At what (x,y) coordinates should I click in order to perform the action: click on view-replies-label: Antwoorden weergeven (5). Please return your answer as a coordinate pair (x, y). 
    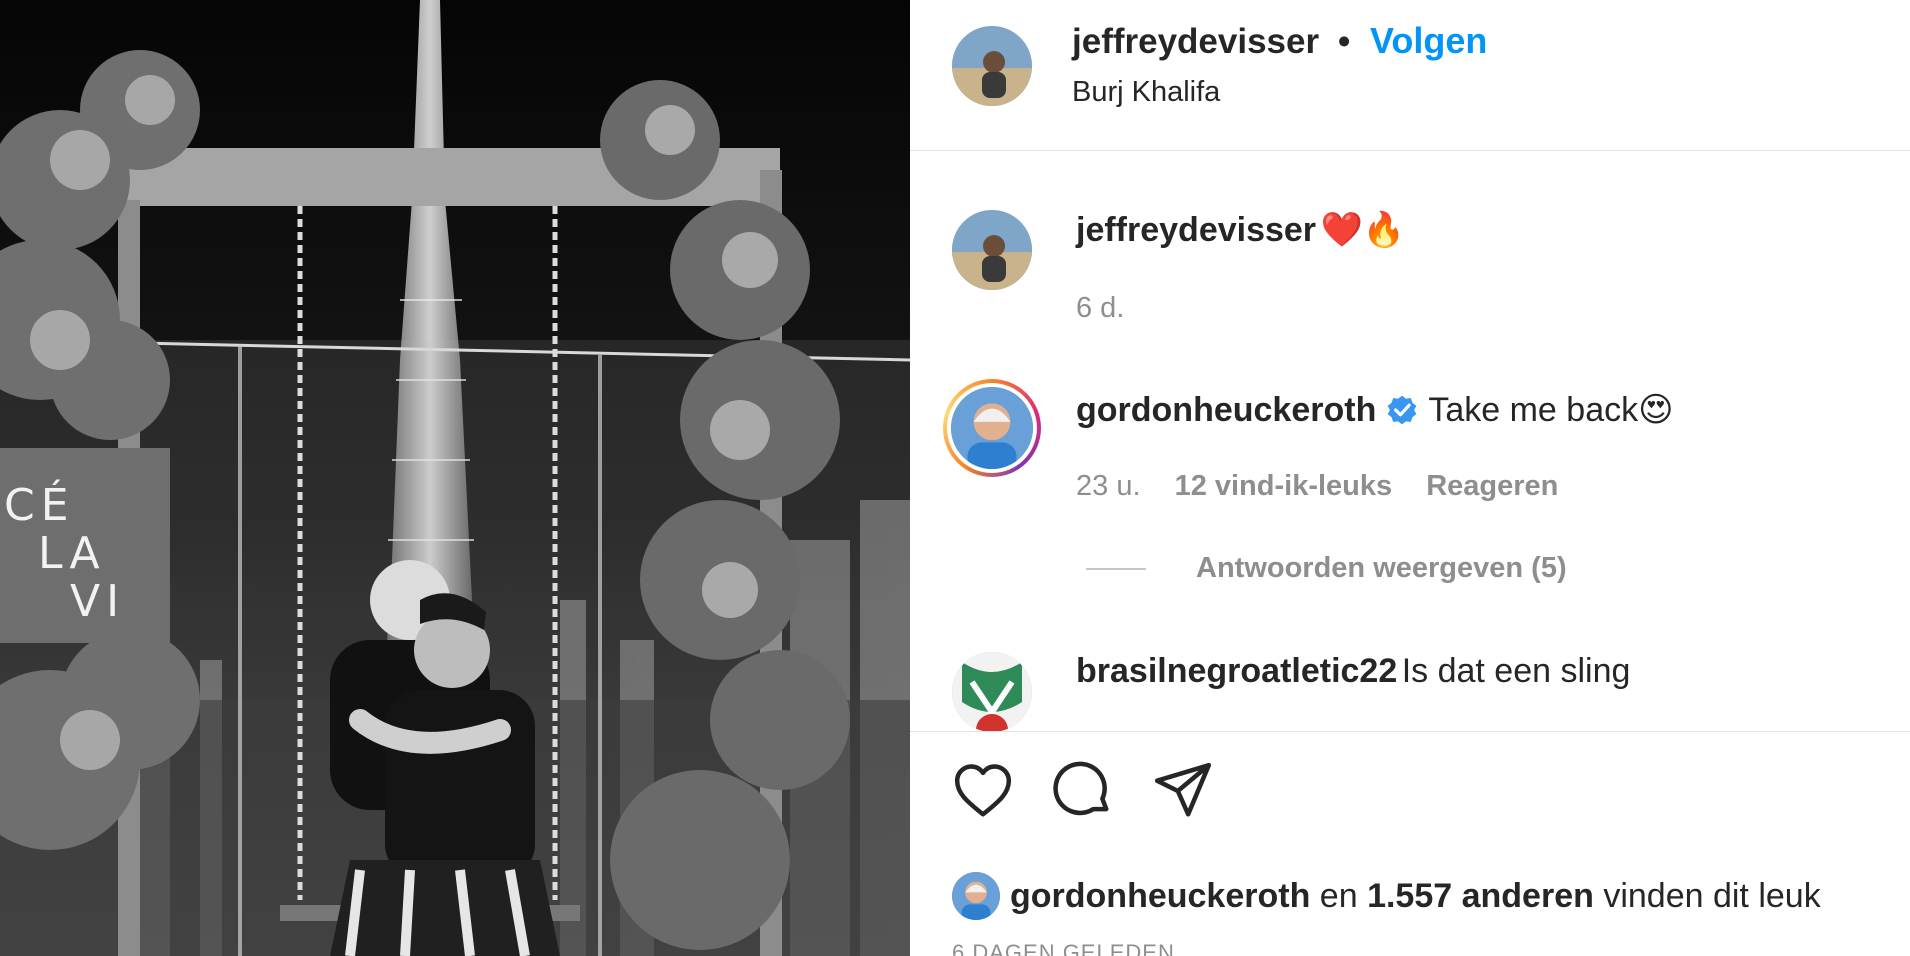
    Looking at the image, I should click on (1381, 568).